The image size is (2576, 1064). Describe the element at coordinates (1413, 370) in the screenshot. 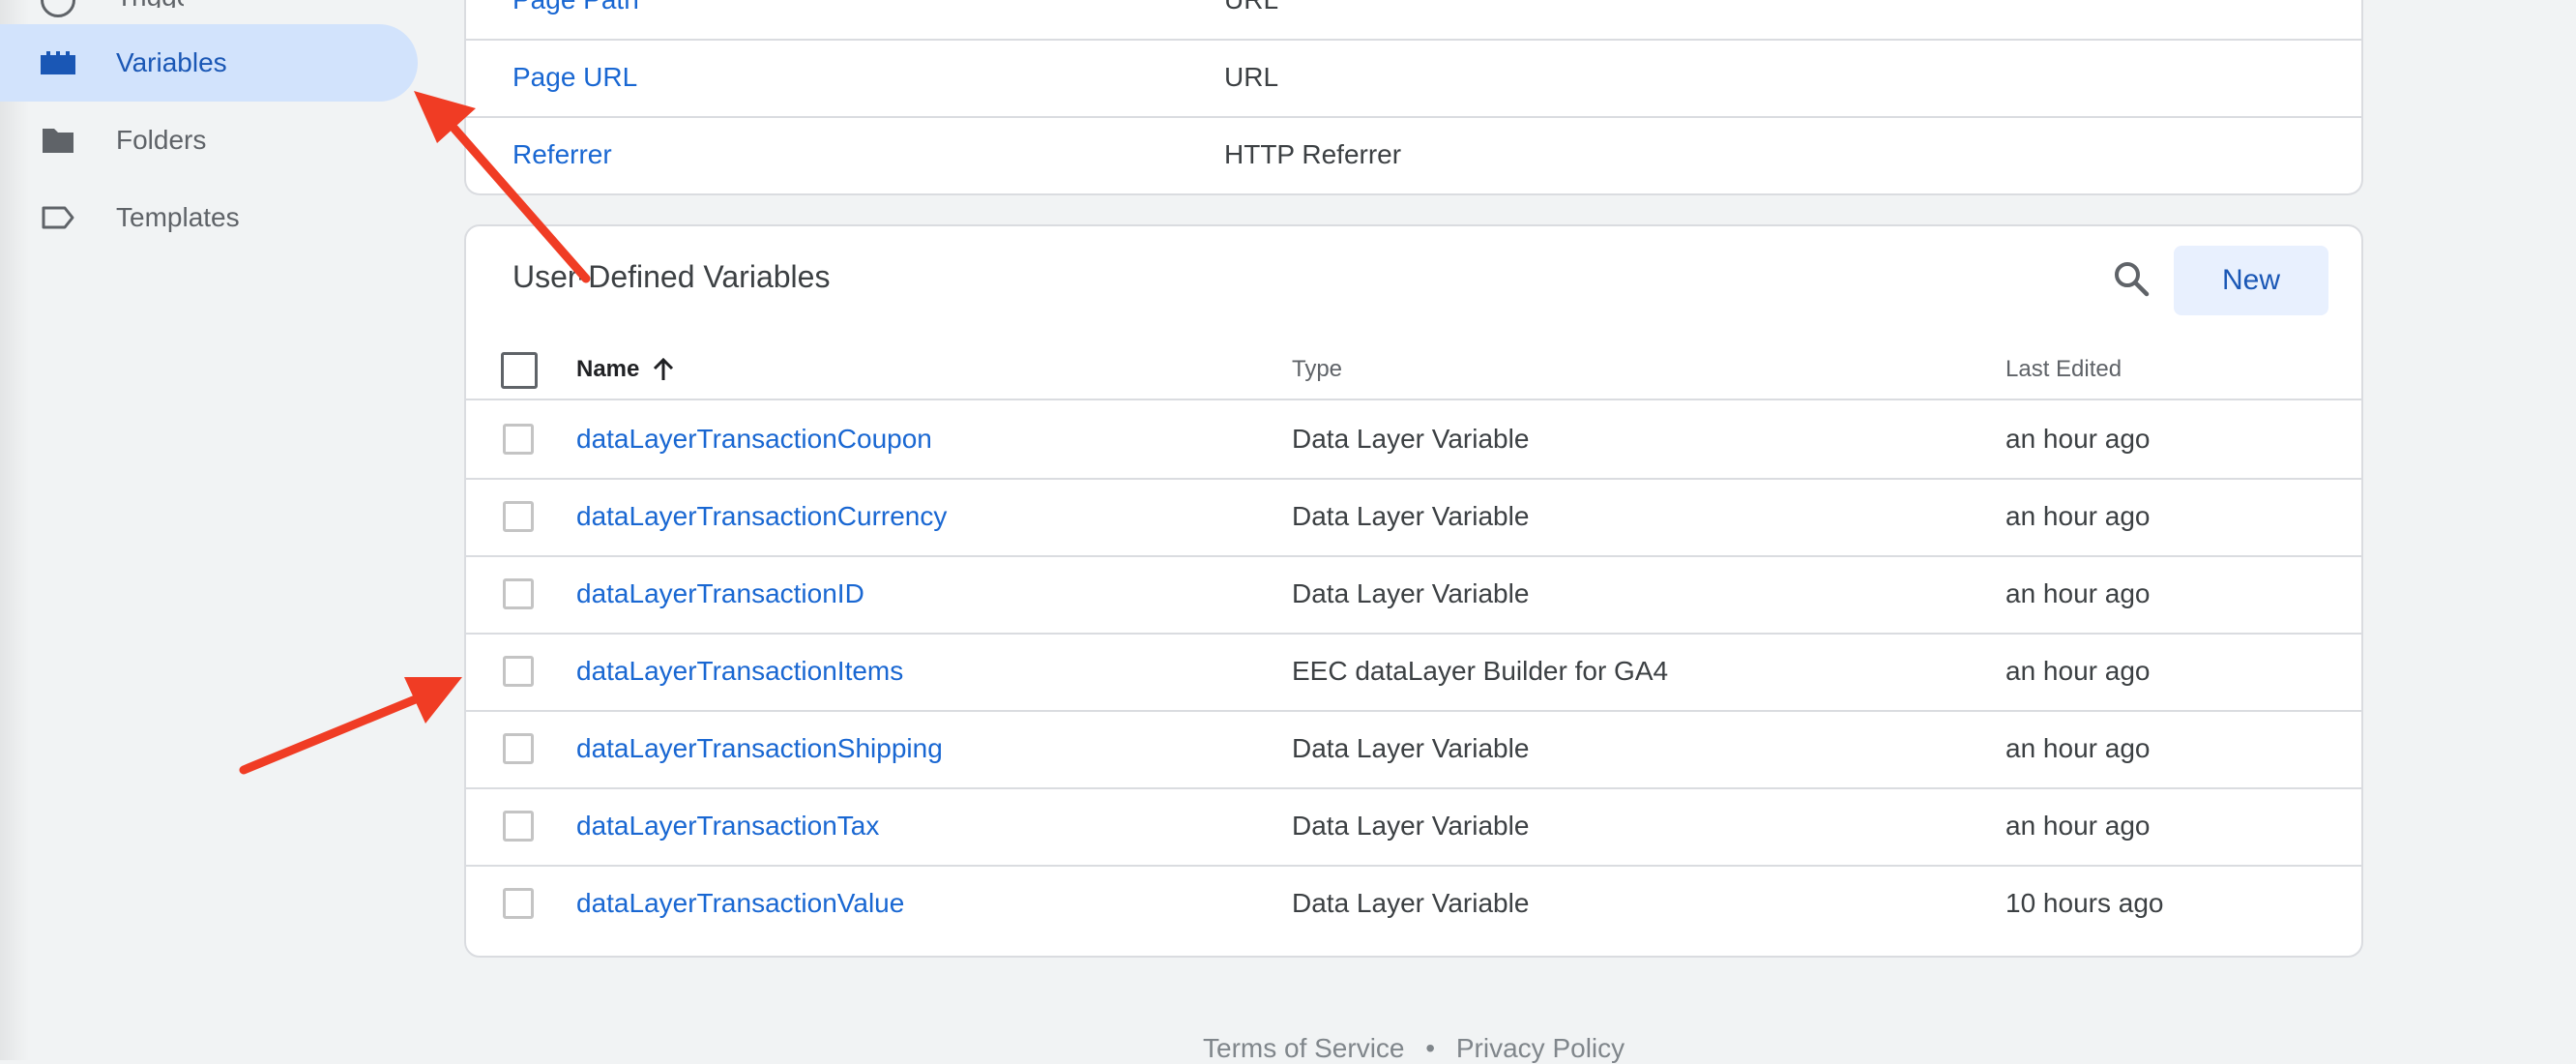

I see `table-header: Name Type Last Edited` at that location.